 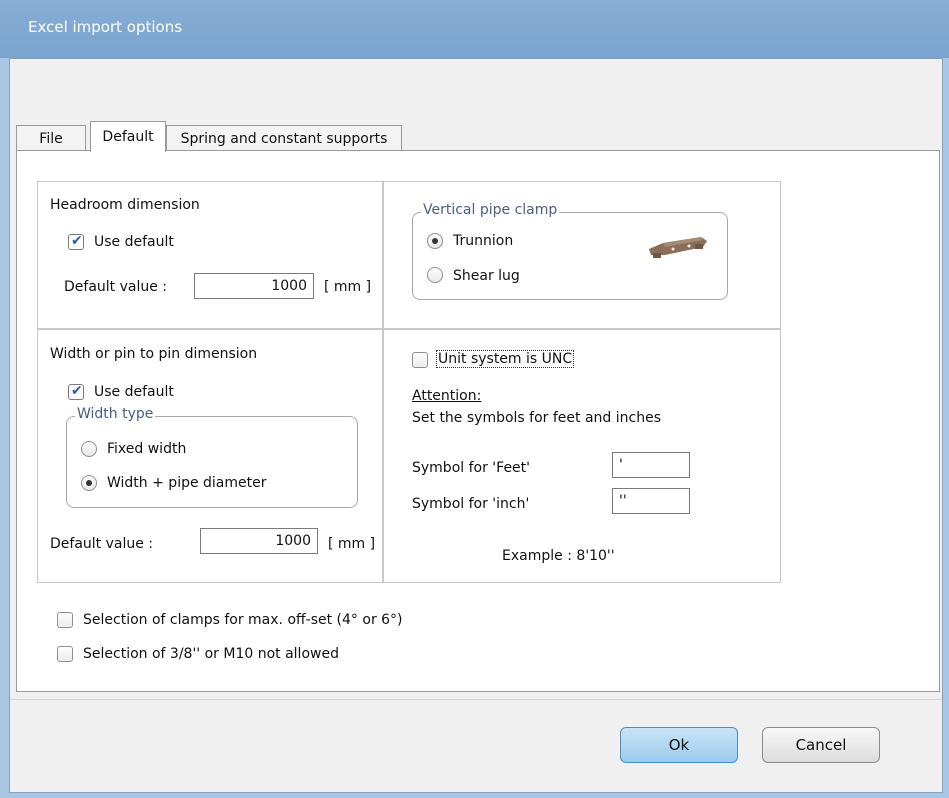 What do you see at coordinates (254, 286) in the screenshot?
I see `headroom-default-value-input: 1000` at bounding box center [254, 286].